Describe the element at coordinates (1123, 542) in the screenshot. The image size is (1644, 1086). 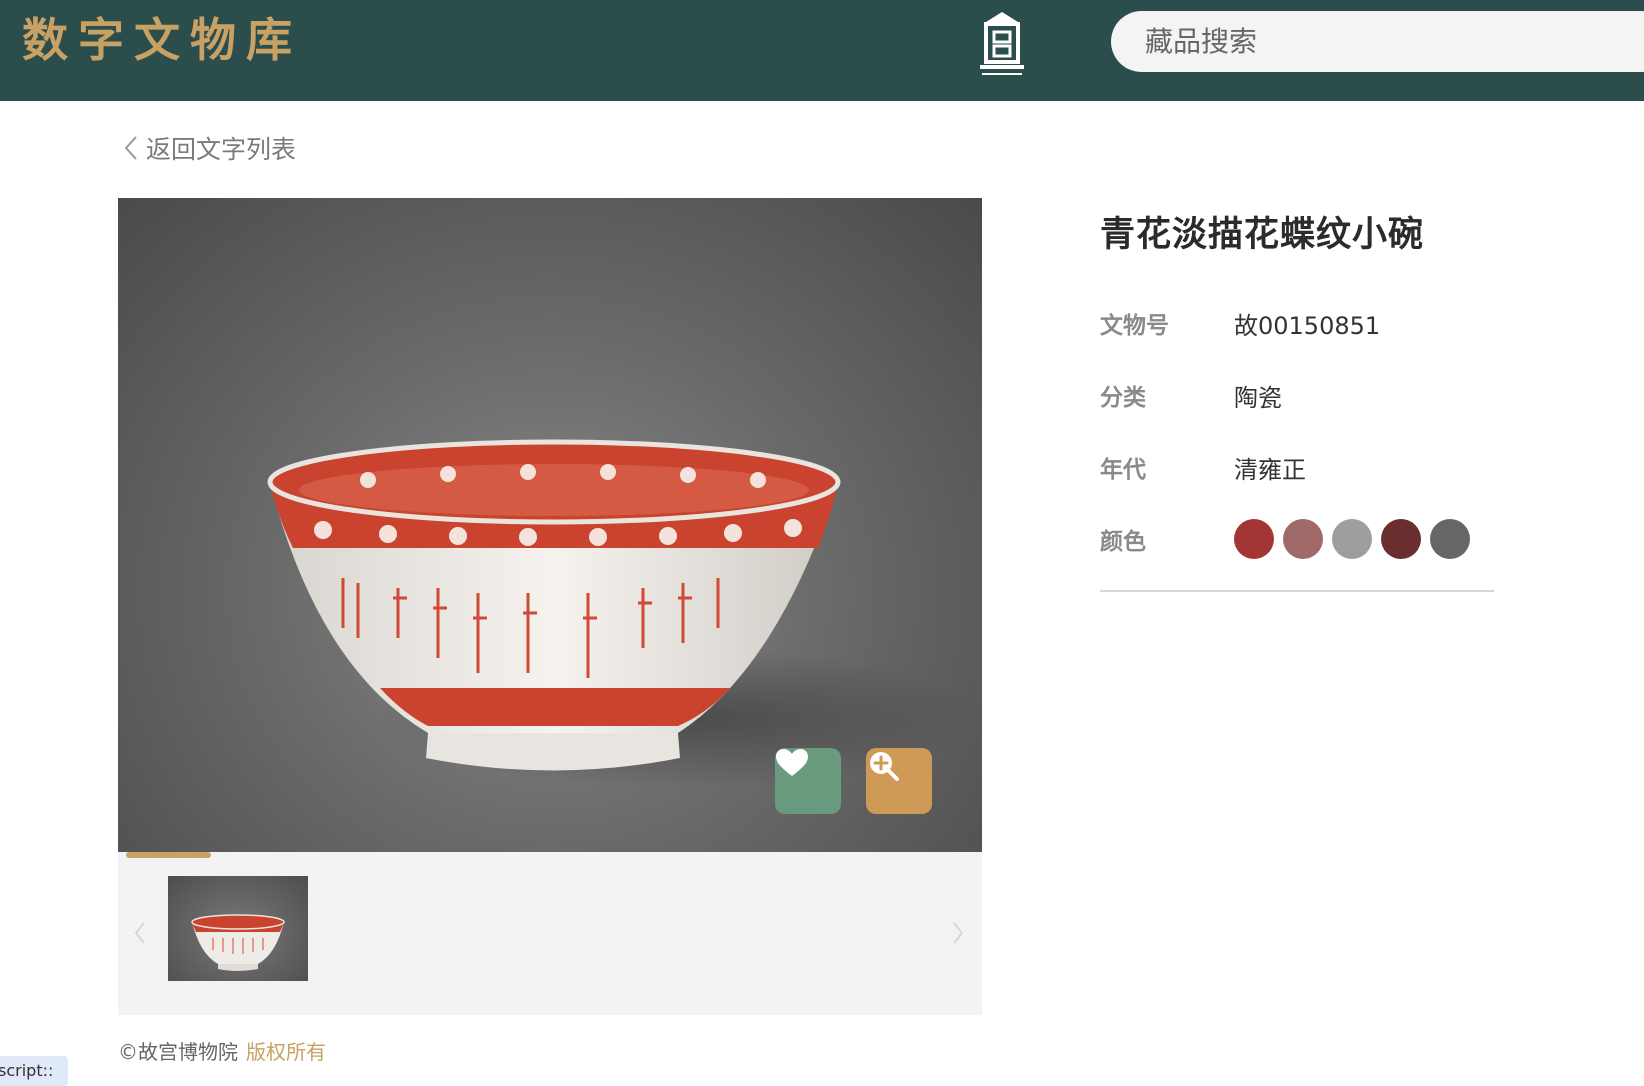
I see `detail-label: 颜色` at that location.